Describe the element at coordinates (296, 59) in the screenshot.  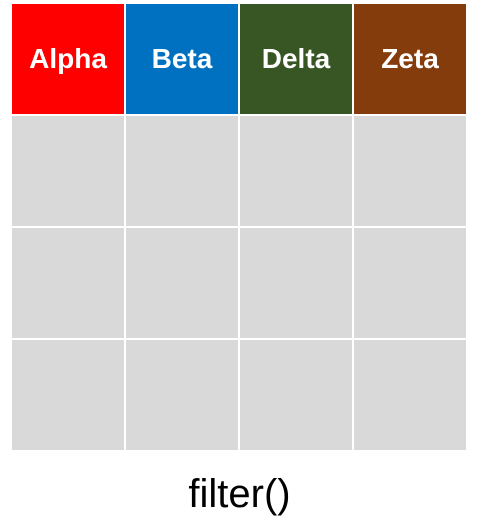
I see `header-cell-delta: Delta` at that location.